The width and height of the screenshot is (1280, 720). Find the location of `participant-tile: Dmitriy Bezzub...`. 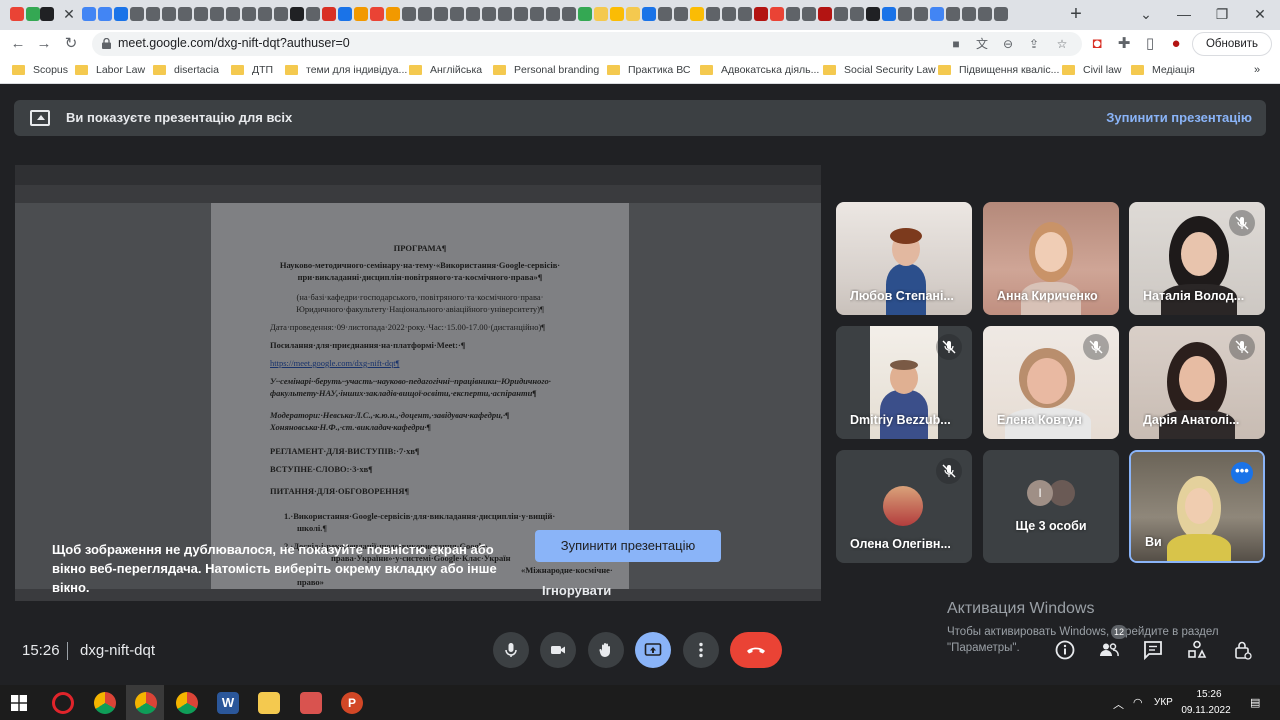

participant-tile: Dmitriy Bezzub... is located at coordinates (904, 382).